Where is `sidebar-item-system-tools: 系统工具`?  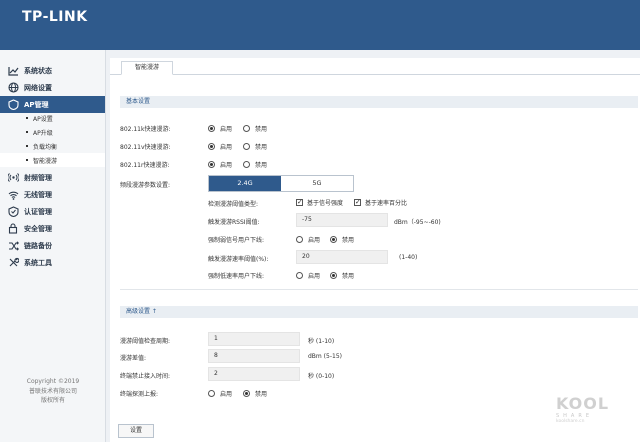 sidebar-item-system-tools: 系统工具 is located at coordinates (52, 262).